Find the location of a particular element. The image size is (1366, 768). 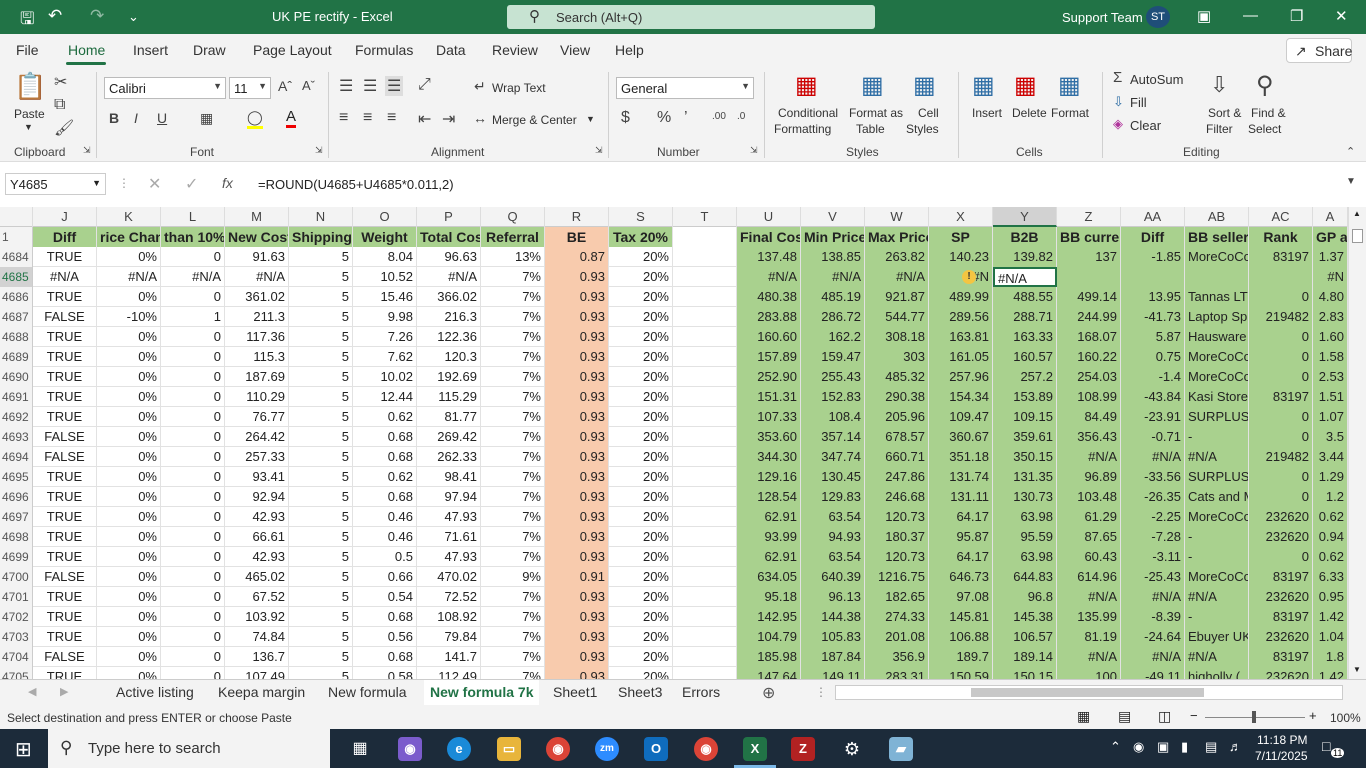

cell: 152.83 is located at coordinates (833, 397).